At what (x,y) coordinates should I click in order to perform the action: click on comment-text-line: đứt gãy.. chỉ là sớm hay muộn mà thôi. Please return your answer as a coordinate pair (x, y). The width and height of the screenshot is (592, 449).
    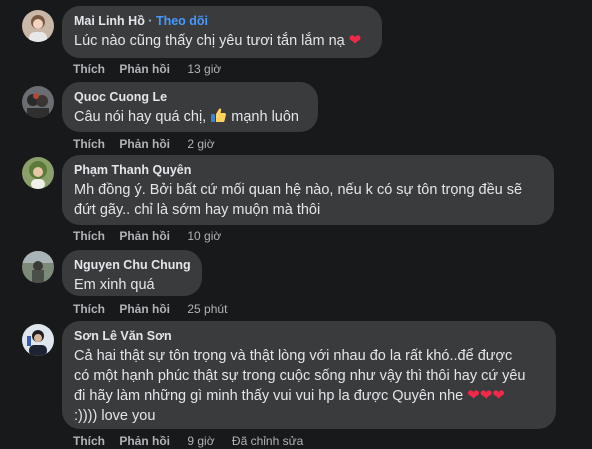
    Looking at the image, I should click on (197, 210).